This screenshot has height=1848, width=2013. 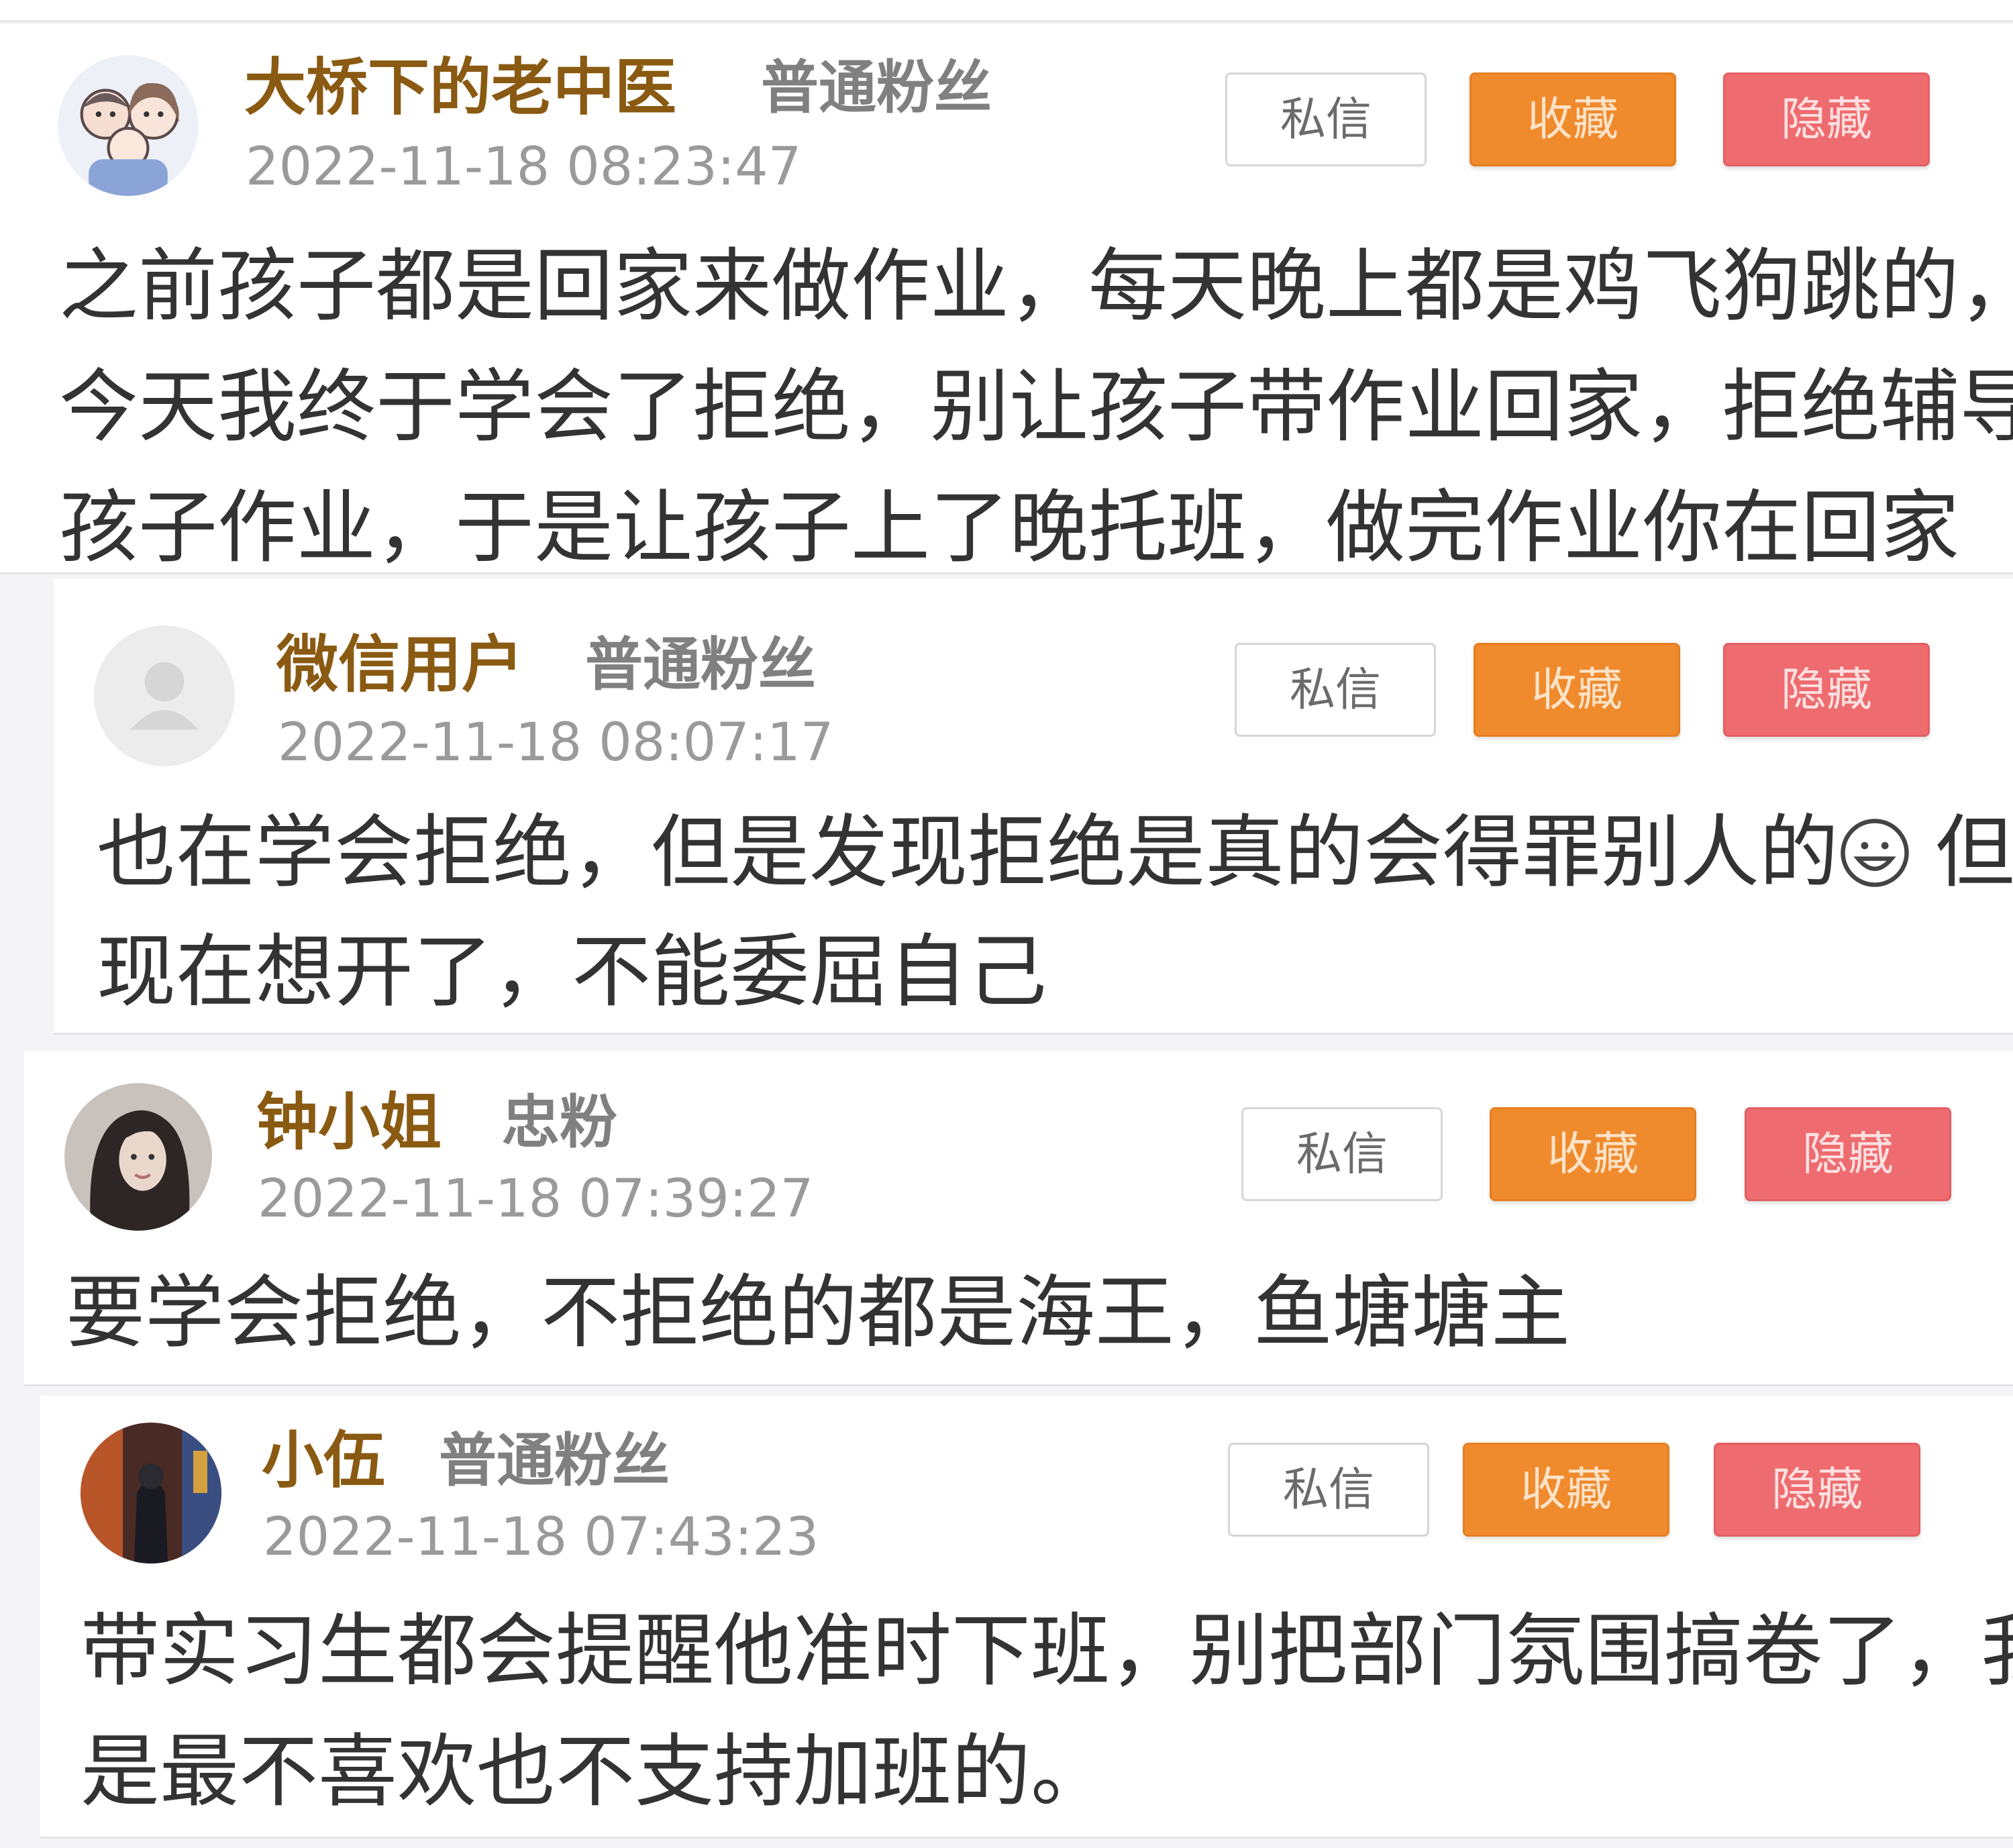 What do you see at coordinates (596, 1771) in the screenshot?
I see `comment-text-line: 是最不喜欢也不支持加班的。` at bounding box center [596, 1771].